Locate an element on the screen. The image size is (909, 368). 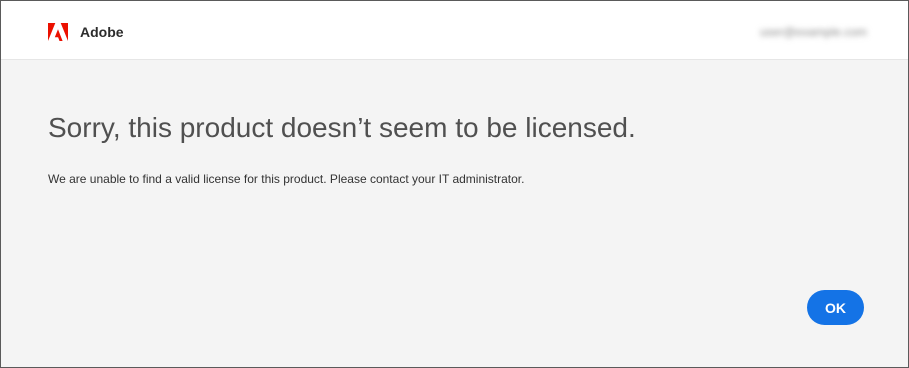
adobe-brand: Adobe is located at coordinates (86, 32).